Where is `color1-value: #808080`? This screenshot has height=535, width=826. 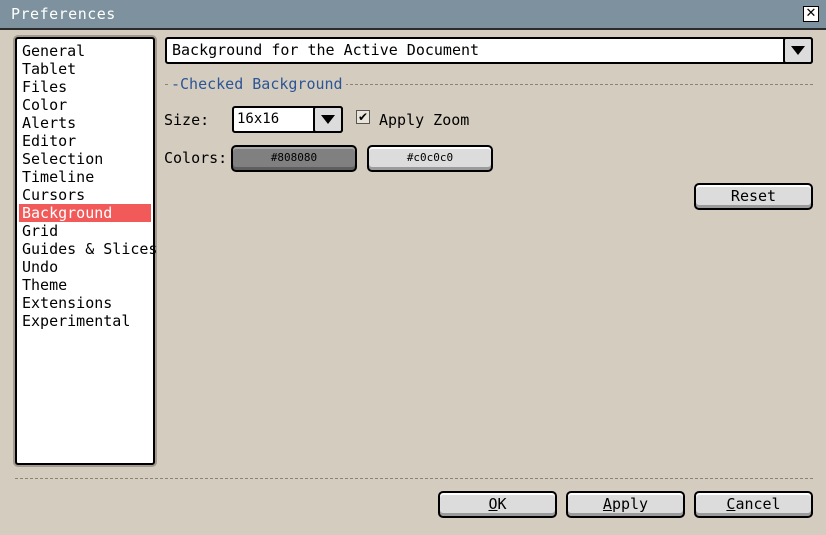
color1-value: #808080 is located at coordinates (294, 157).